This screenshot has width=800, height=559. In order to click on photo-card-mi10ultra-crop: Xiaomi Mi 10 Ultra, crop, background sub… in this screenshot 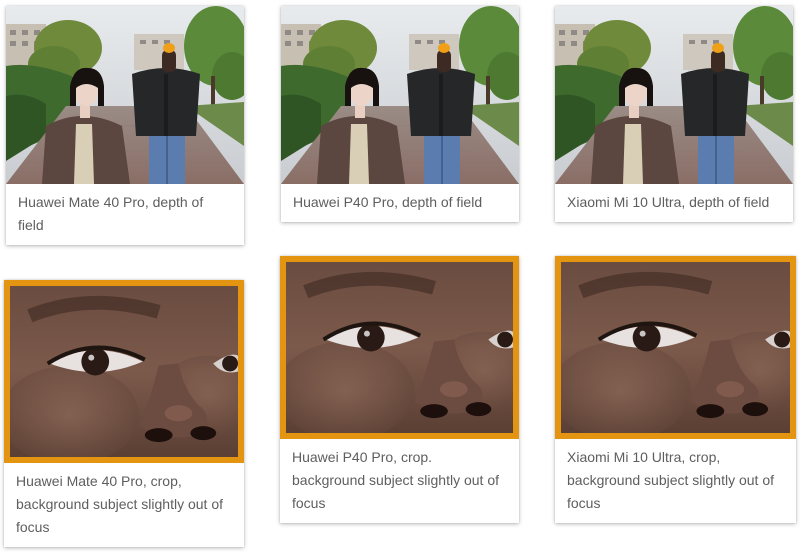, I will do `click(675, 389)`.